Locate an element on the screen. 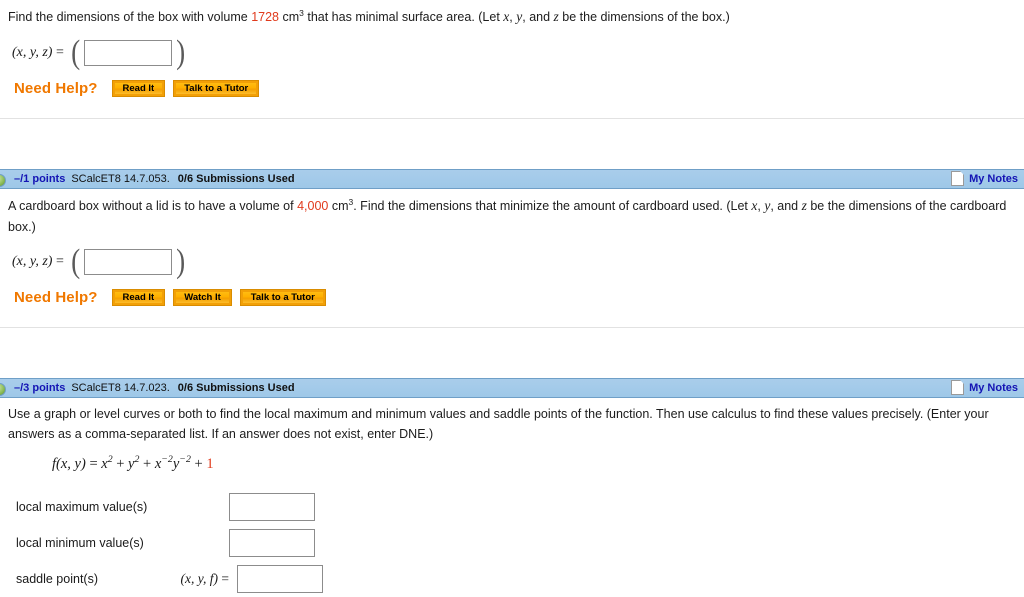 This screenshot has width=1024, height=597. function-equals: = is located at coordinates (93, 464).